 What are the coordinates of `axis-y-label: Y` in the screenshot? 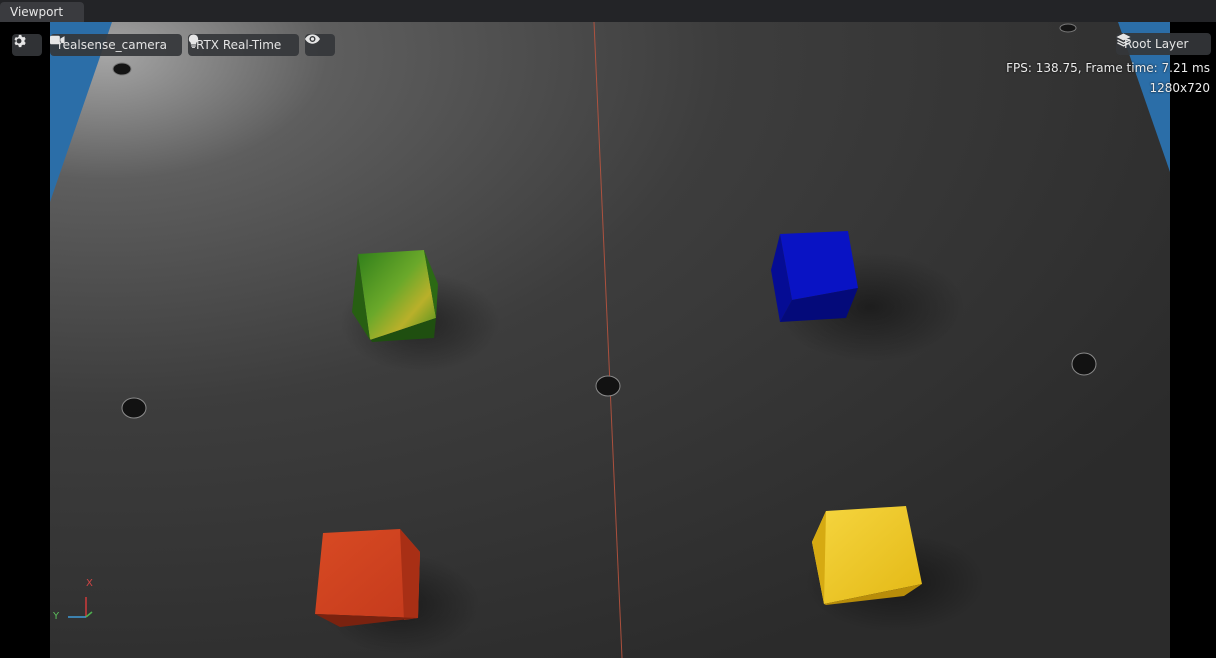 It's located at (56, 616).